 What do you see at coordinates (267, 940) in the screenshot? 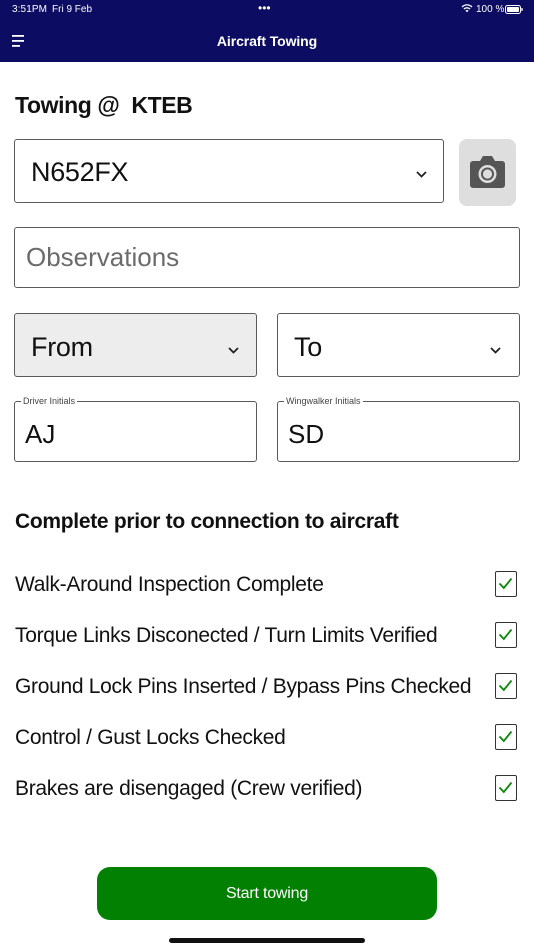
I see `home-indicator` at bounding box center [267, 940].